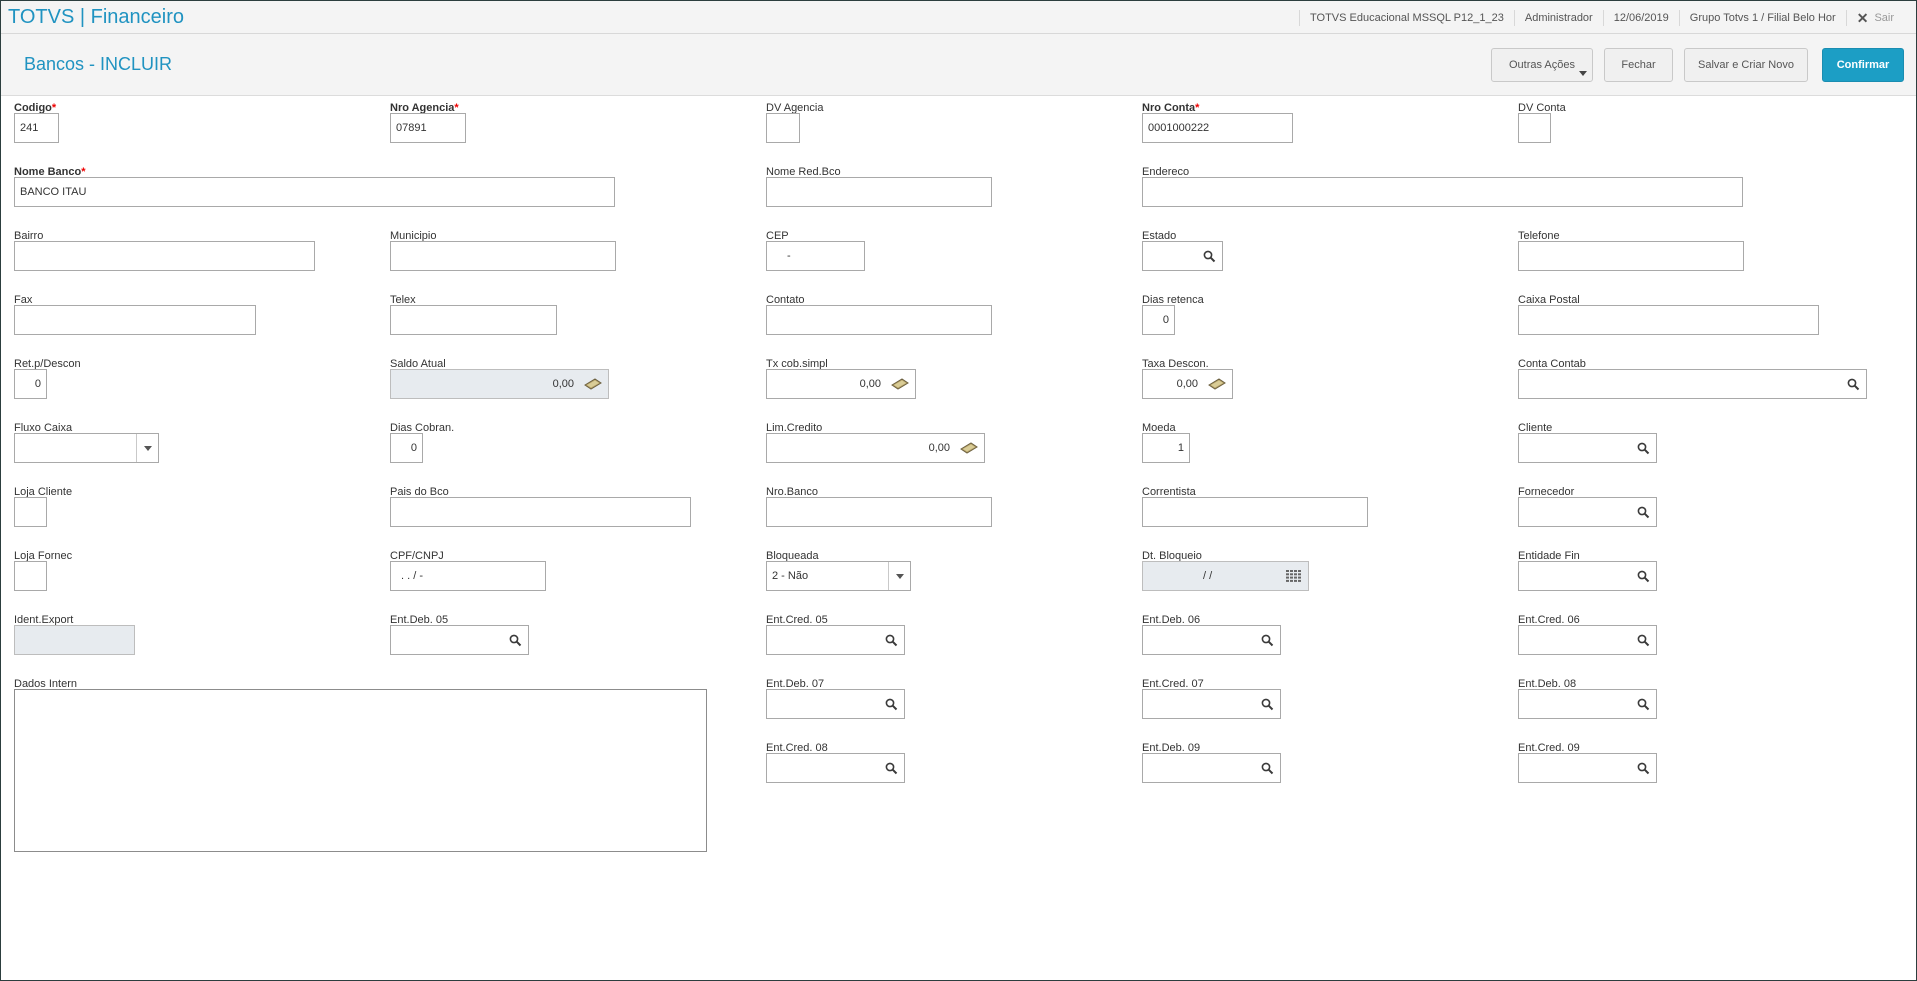  I want to click on close-label: Fechar, so click(1638, 65).